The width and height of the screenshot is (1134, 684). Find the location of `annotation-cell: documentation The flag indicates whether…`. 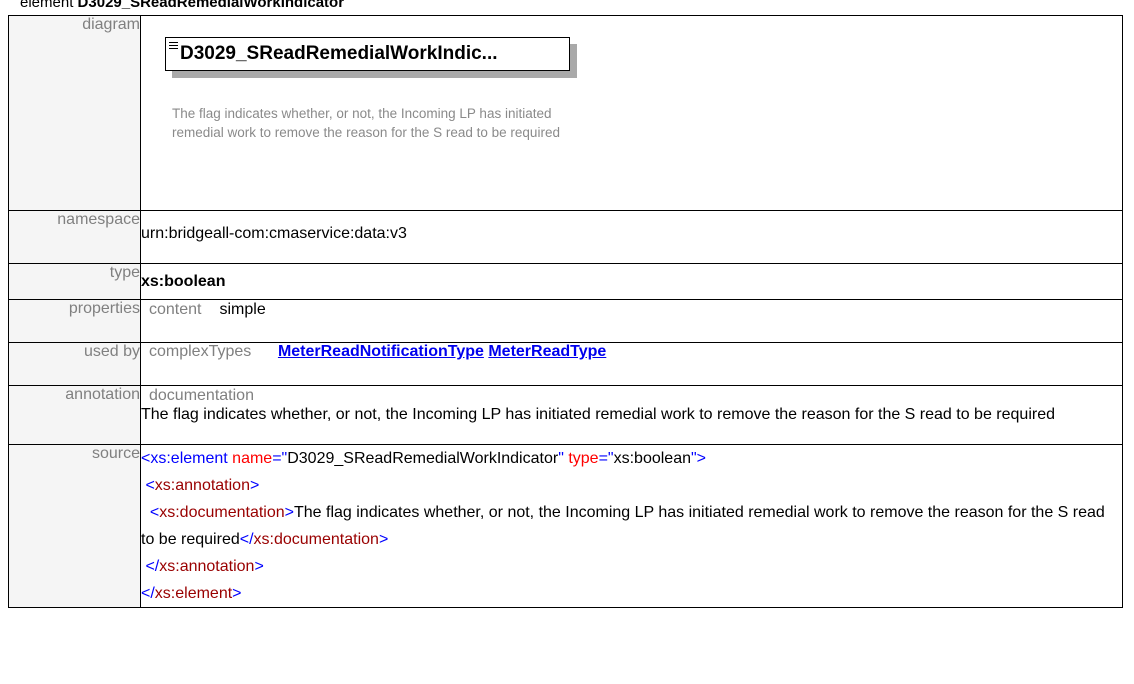

annotation-cell: documentation The flag indicates whether… is located at coordinates (631, 415).